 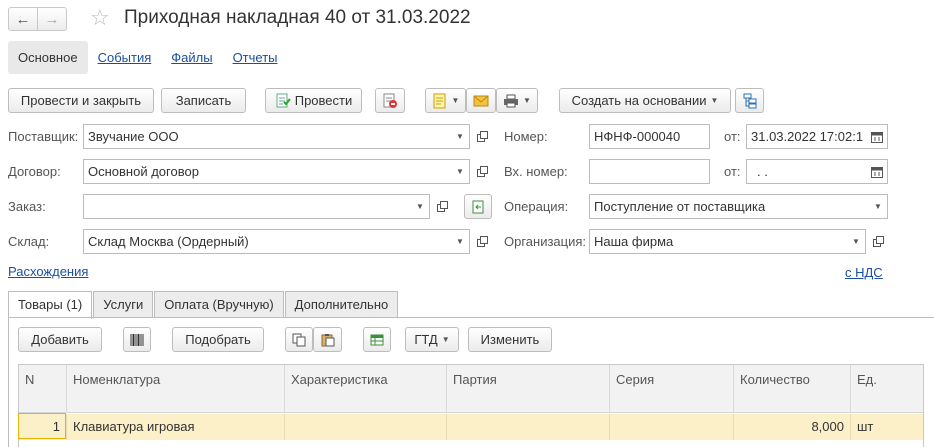 What do you see at coordinates (176, 427) in the screenshot?
I see `cell-item: Клавиатура игровая` at bounding box center [176, 427].